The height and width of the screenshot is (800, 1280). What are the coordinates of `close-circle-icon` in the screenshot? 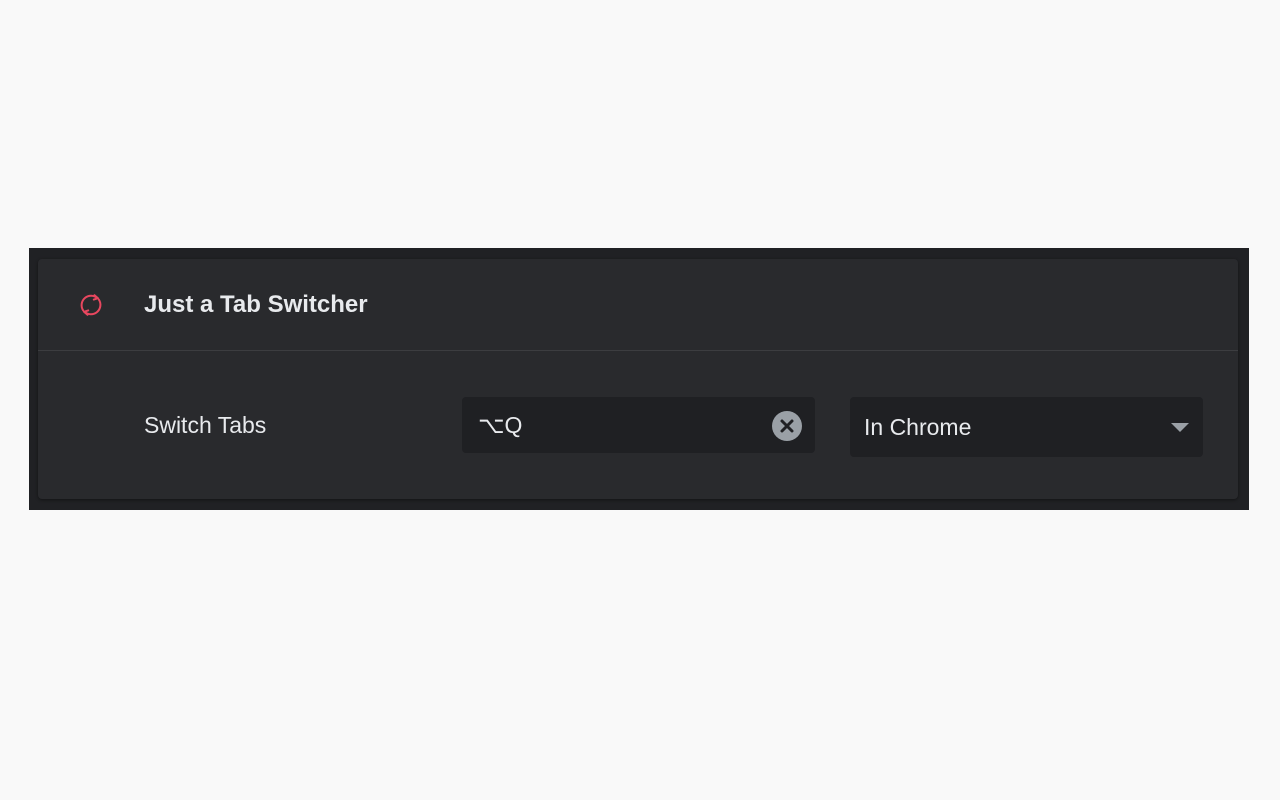 It's located at (787, 426).